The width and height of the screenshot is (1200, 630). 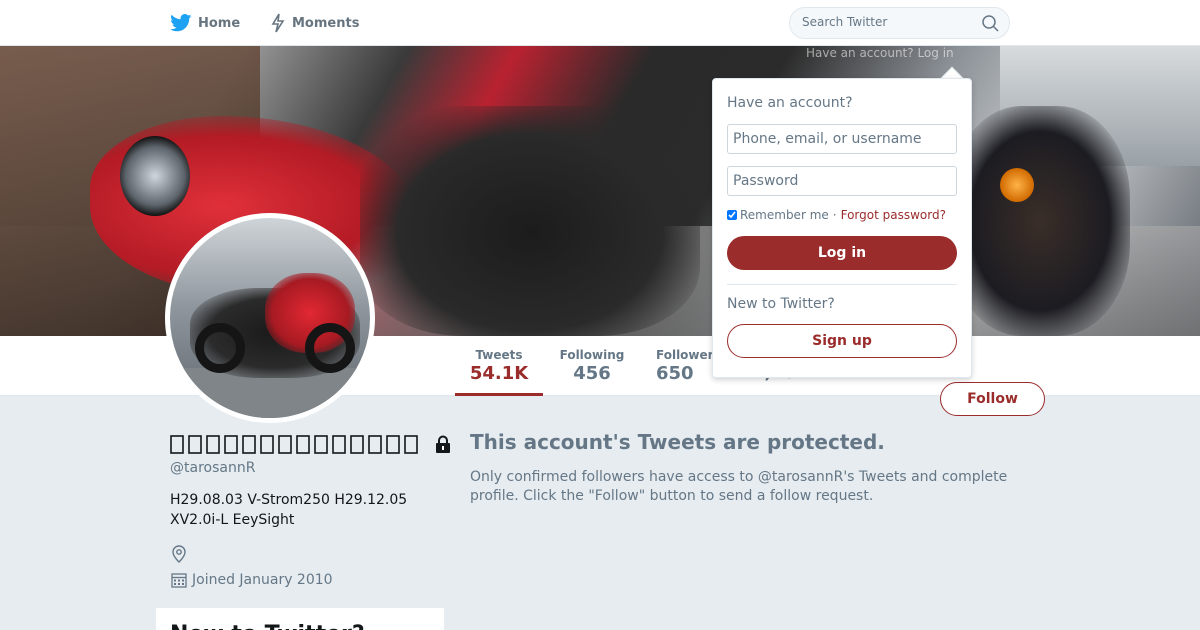 What do you see at coordinates (181, 23) in the screenshot?
I see `twitter-bird-icon` at bounding box center [181, 23].